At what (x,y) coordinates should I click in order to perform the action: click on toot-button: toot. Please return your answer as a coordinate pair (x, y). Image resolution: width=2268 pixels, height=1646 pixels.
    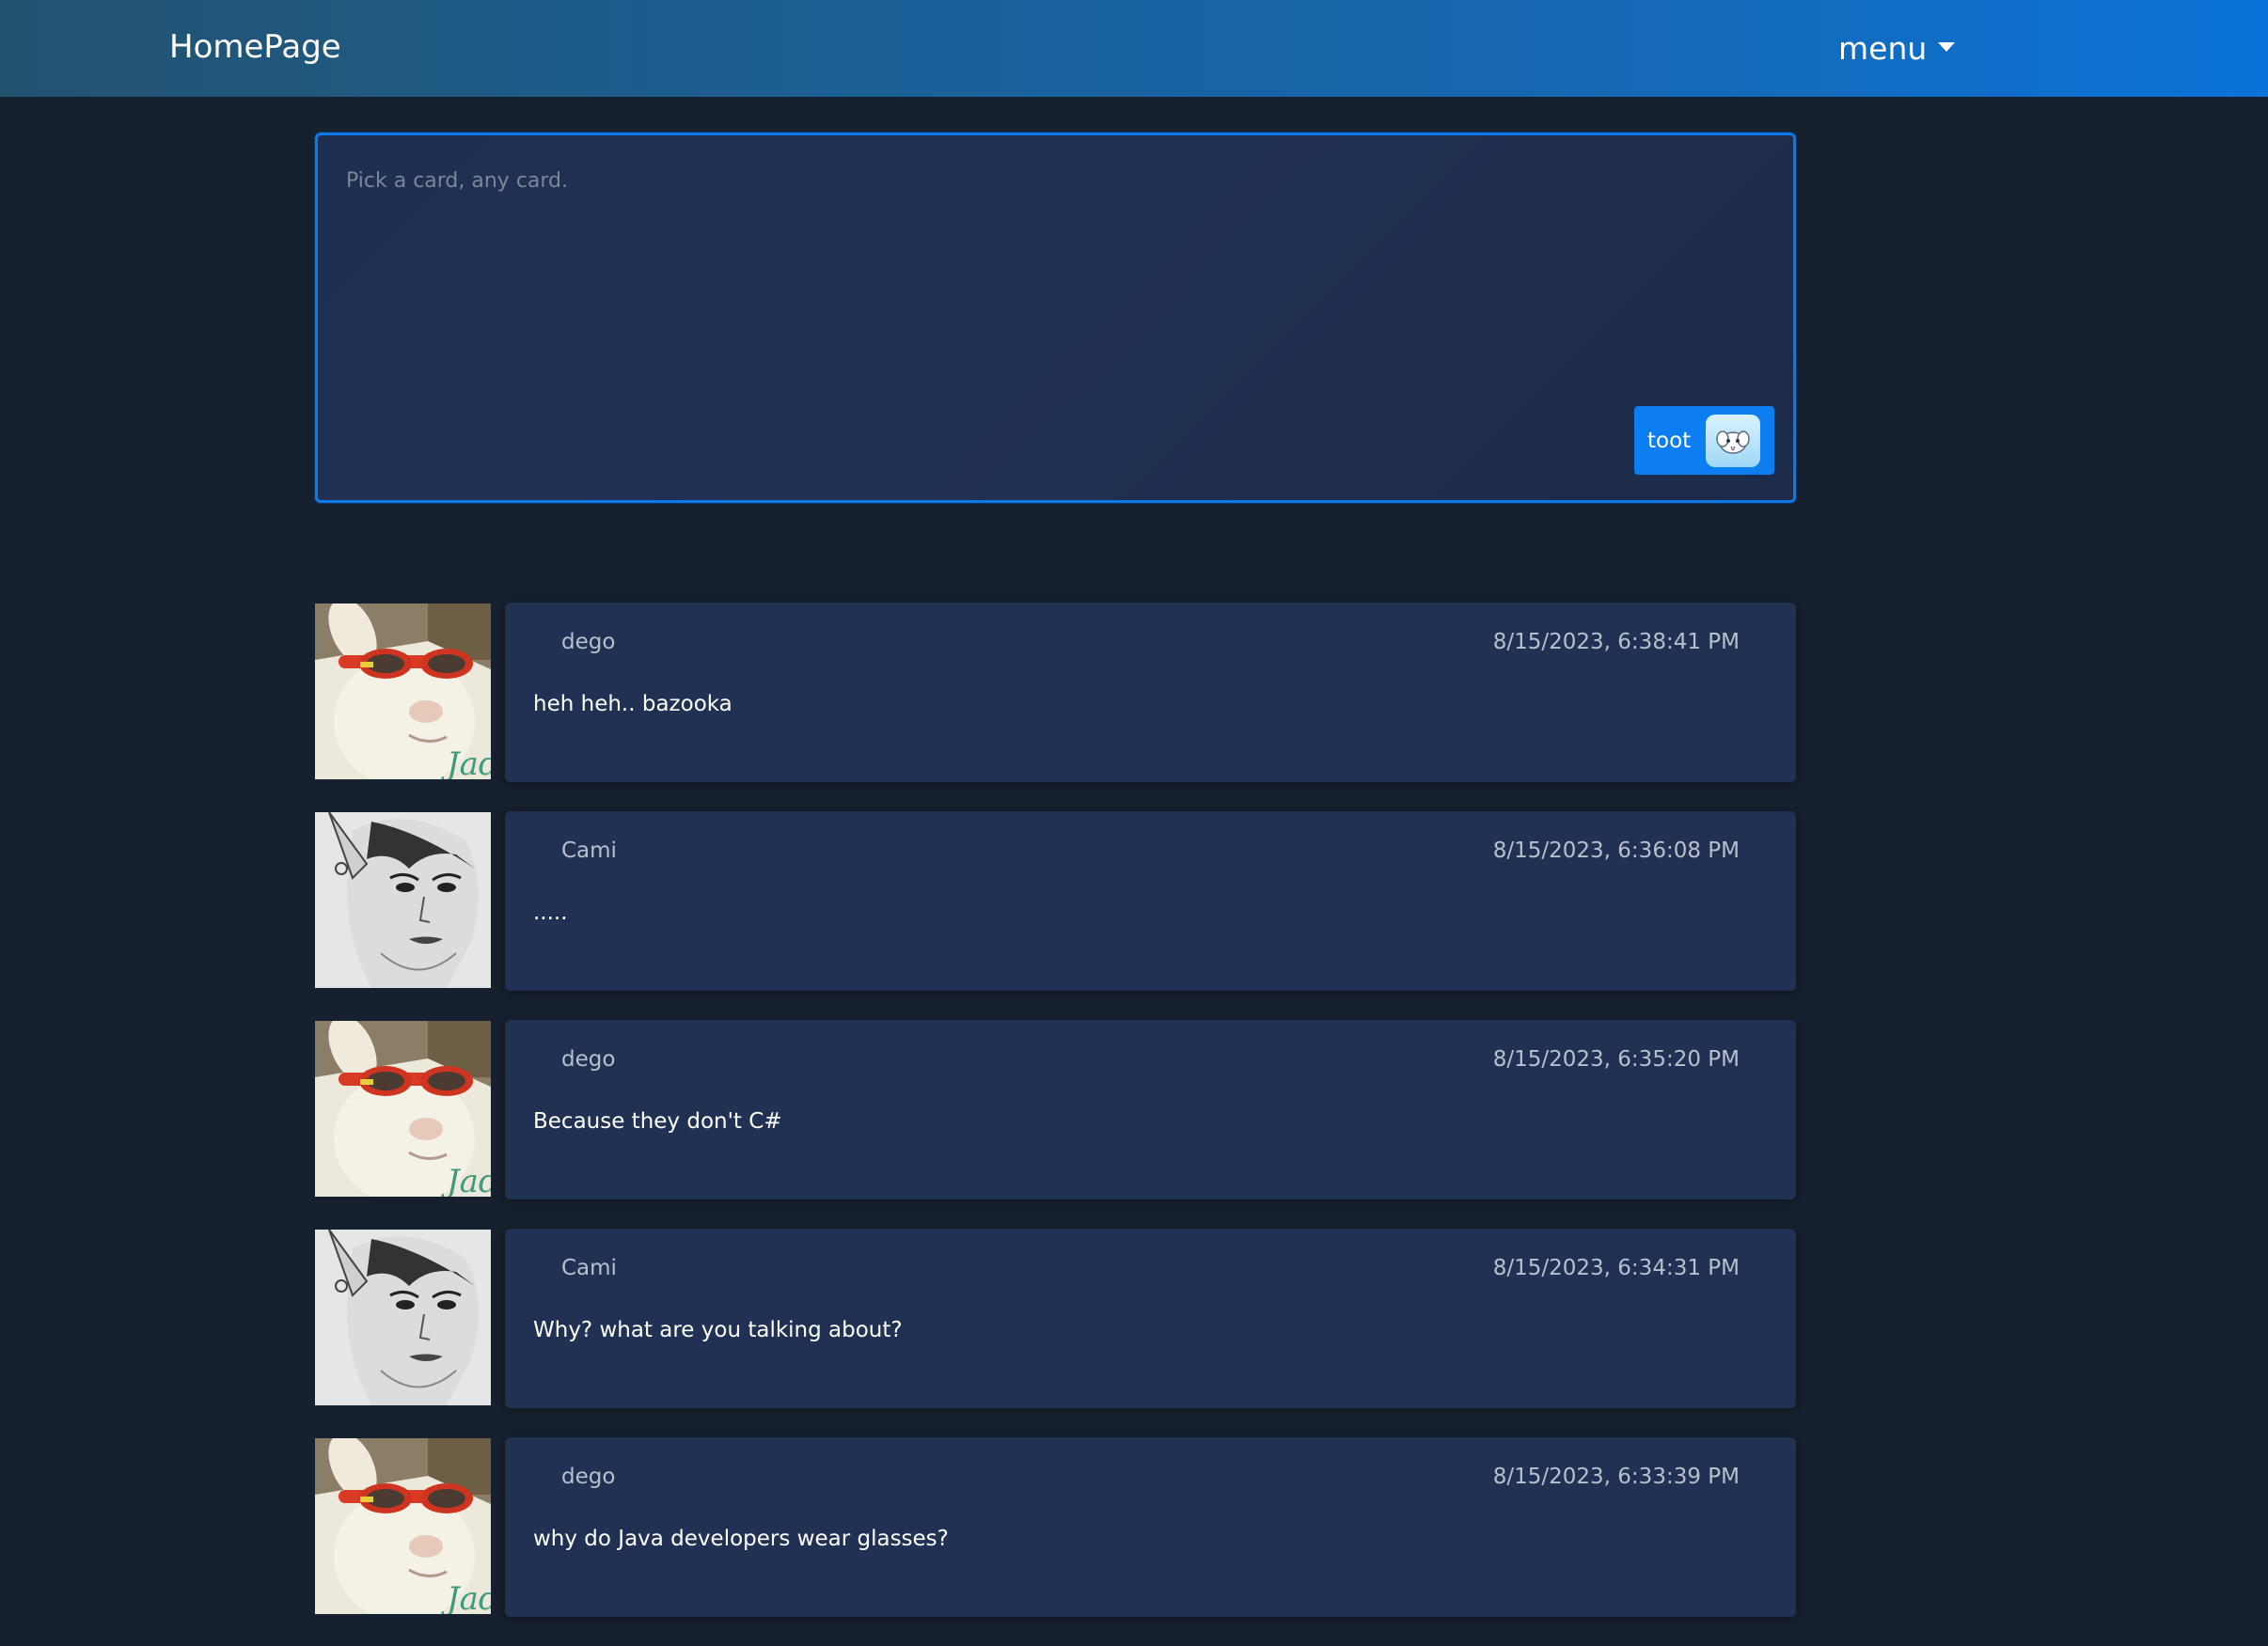
    Looking at the image, I should click on (1704, 440).